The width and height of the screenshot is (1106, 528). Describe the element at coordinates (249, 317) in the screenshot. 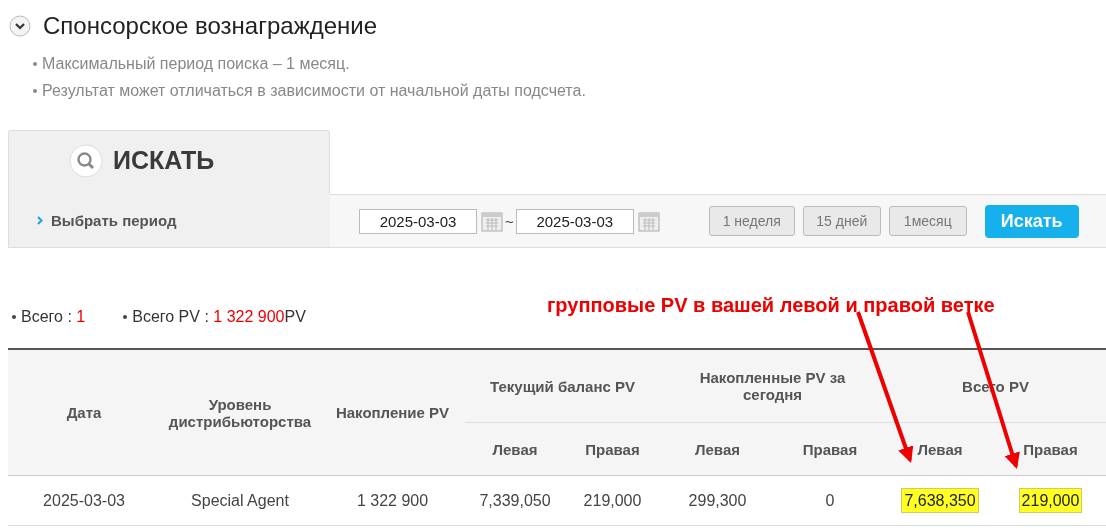

I see `summary-value: 1 322 900` at that location.